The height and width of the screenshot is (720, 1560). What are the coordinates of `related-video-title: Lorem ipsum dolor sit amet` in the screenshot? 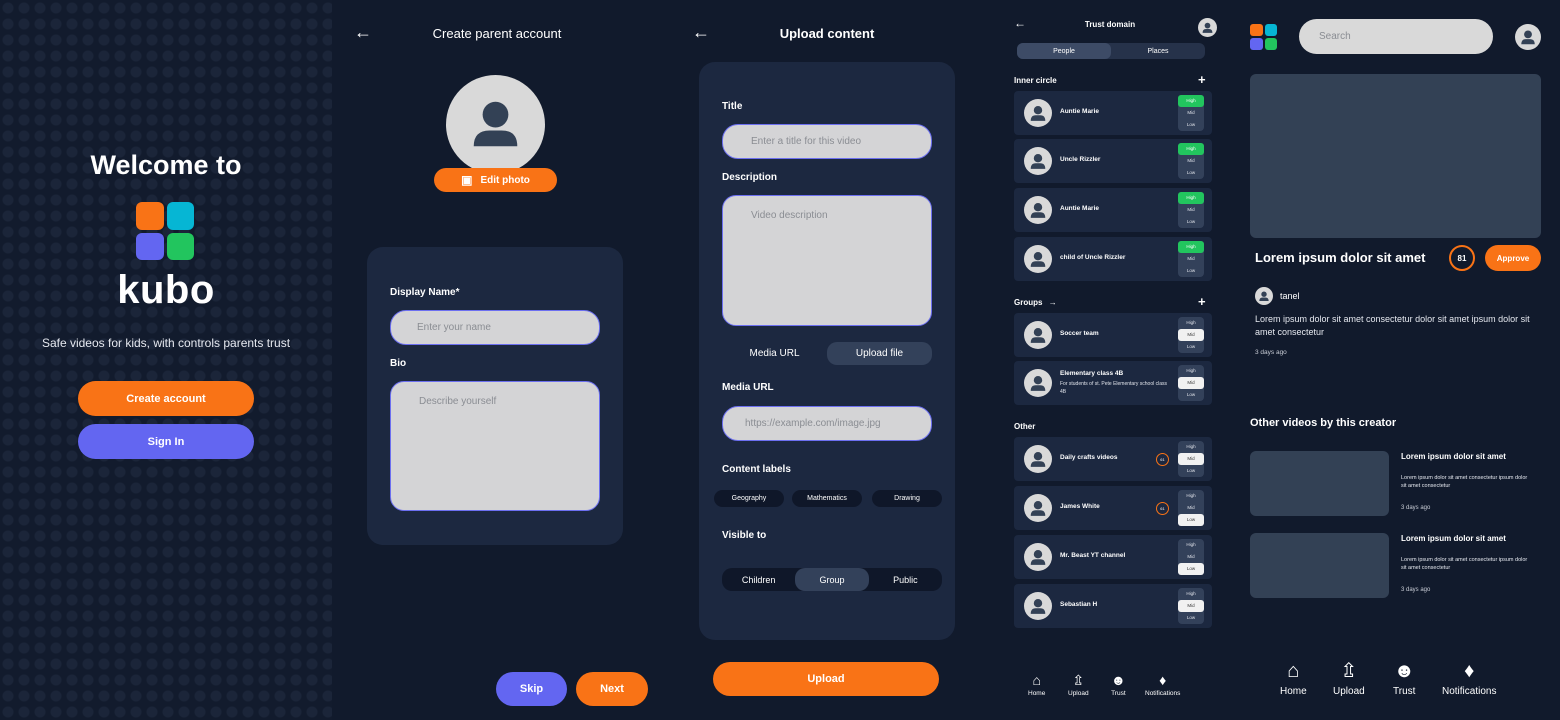 It's located at (1453, 456).